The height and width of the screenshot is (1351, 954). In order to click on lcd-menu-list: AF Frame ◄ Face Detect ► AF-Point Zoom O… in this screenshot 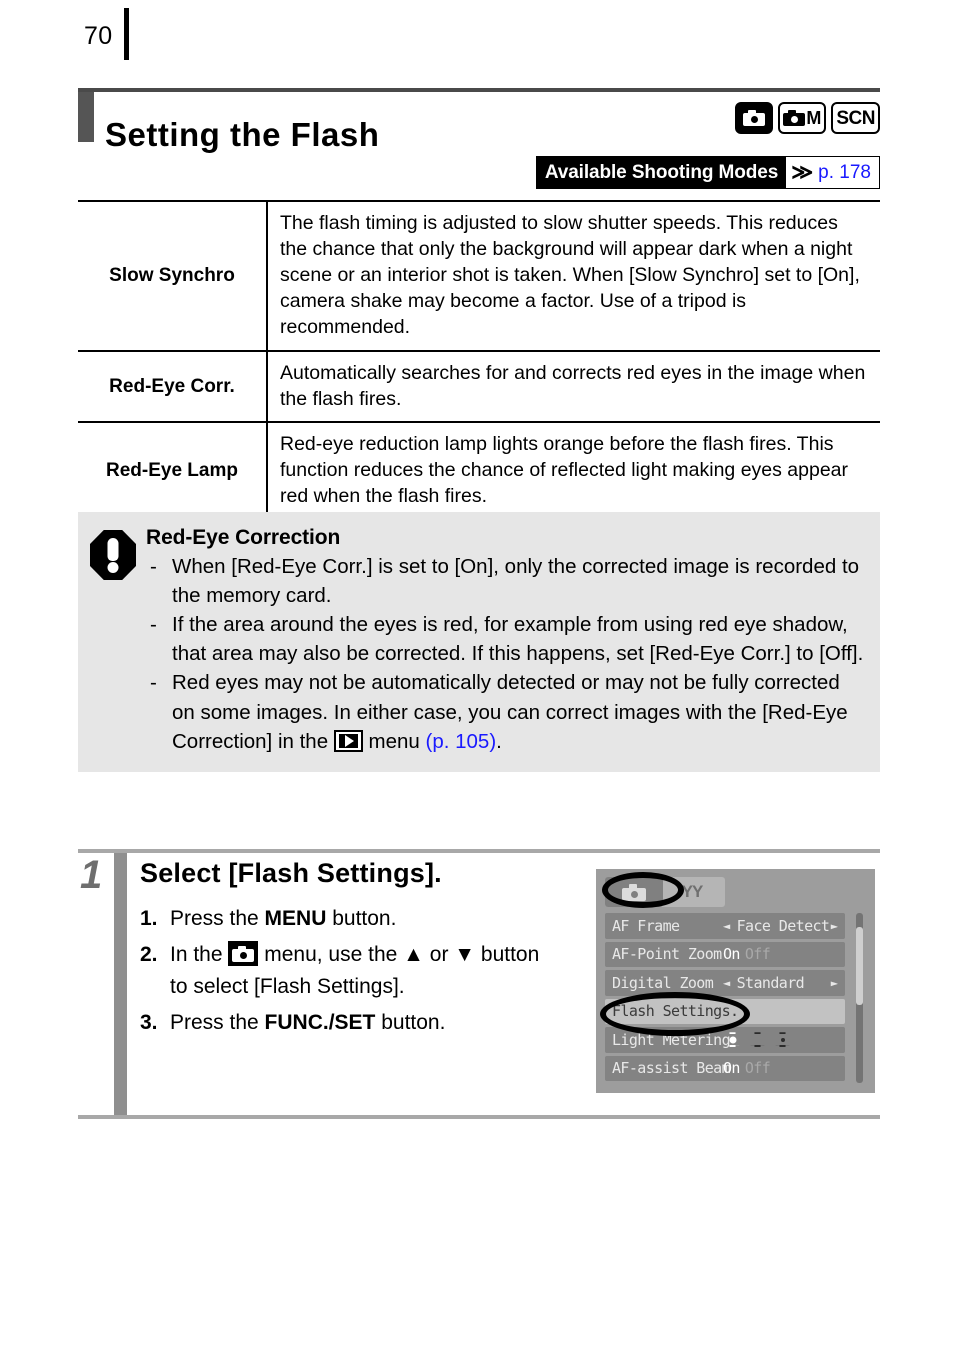, I will do `click(725, 998)`.